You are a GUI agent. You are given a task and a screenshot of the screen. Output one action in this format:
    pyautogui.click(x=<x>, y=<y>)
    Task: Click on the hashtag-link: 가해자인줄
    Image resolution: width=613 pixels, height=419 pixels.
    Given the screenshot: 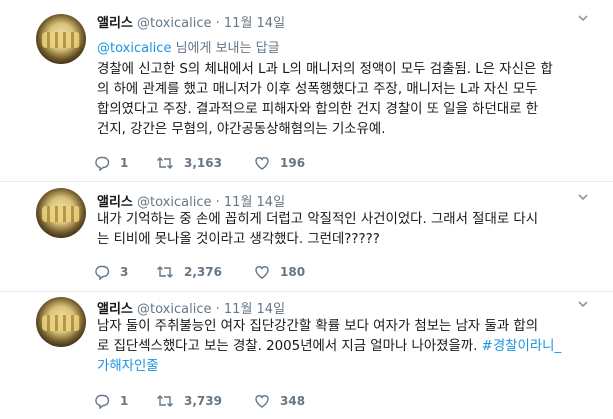 What is the action you would take?
    pyautogui.click(x=347, y=367)
    